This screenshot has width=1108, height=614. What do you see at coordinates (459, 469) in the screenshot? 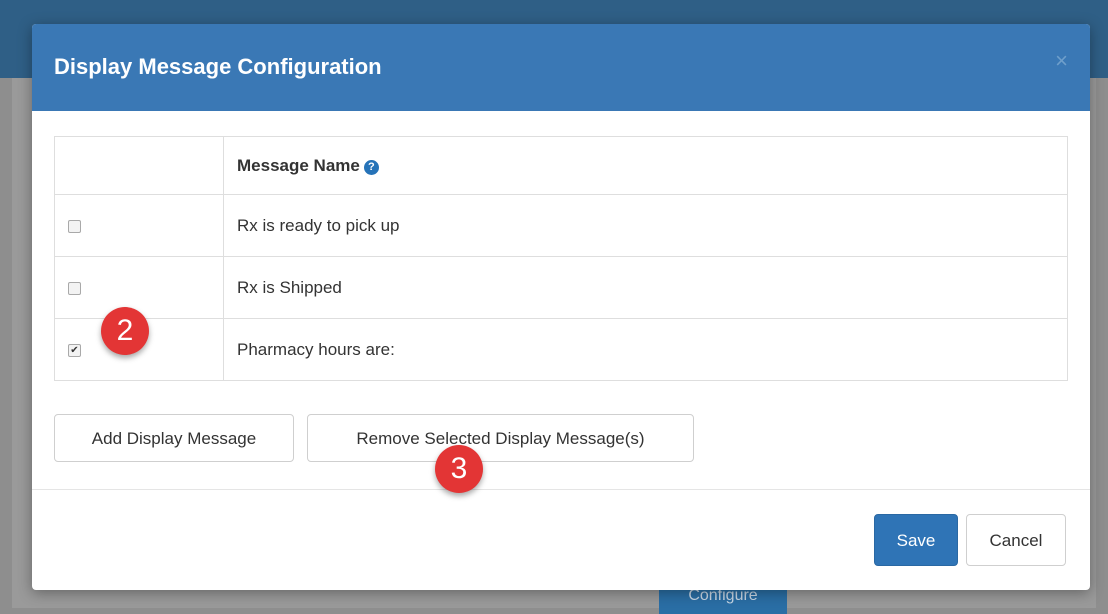
I see `step-3-badge: 3` at bounding box center [459, 469].